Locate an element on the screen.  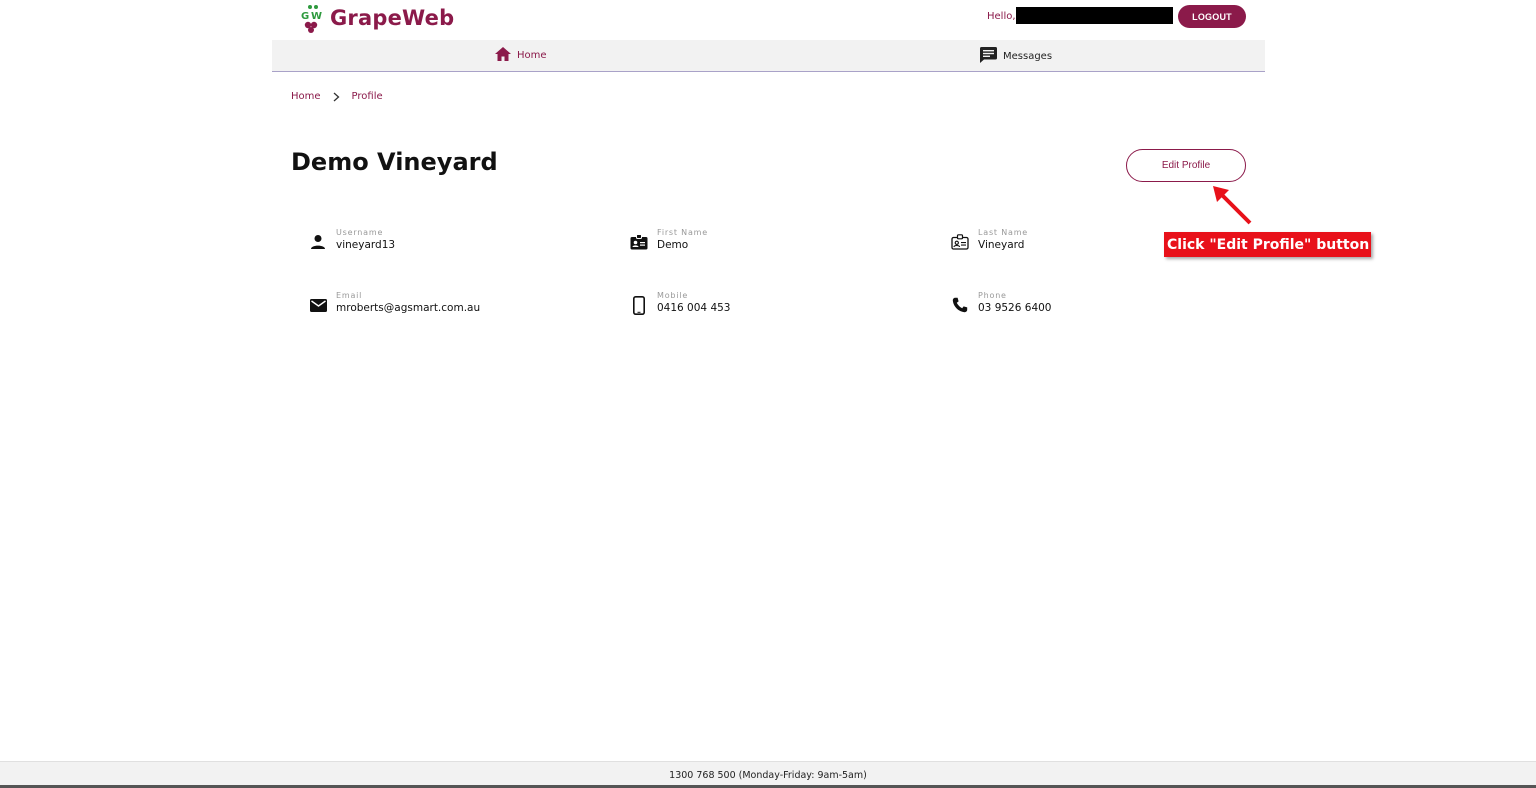
main-nav: Home Messages is located at coordinates (768, 56).